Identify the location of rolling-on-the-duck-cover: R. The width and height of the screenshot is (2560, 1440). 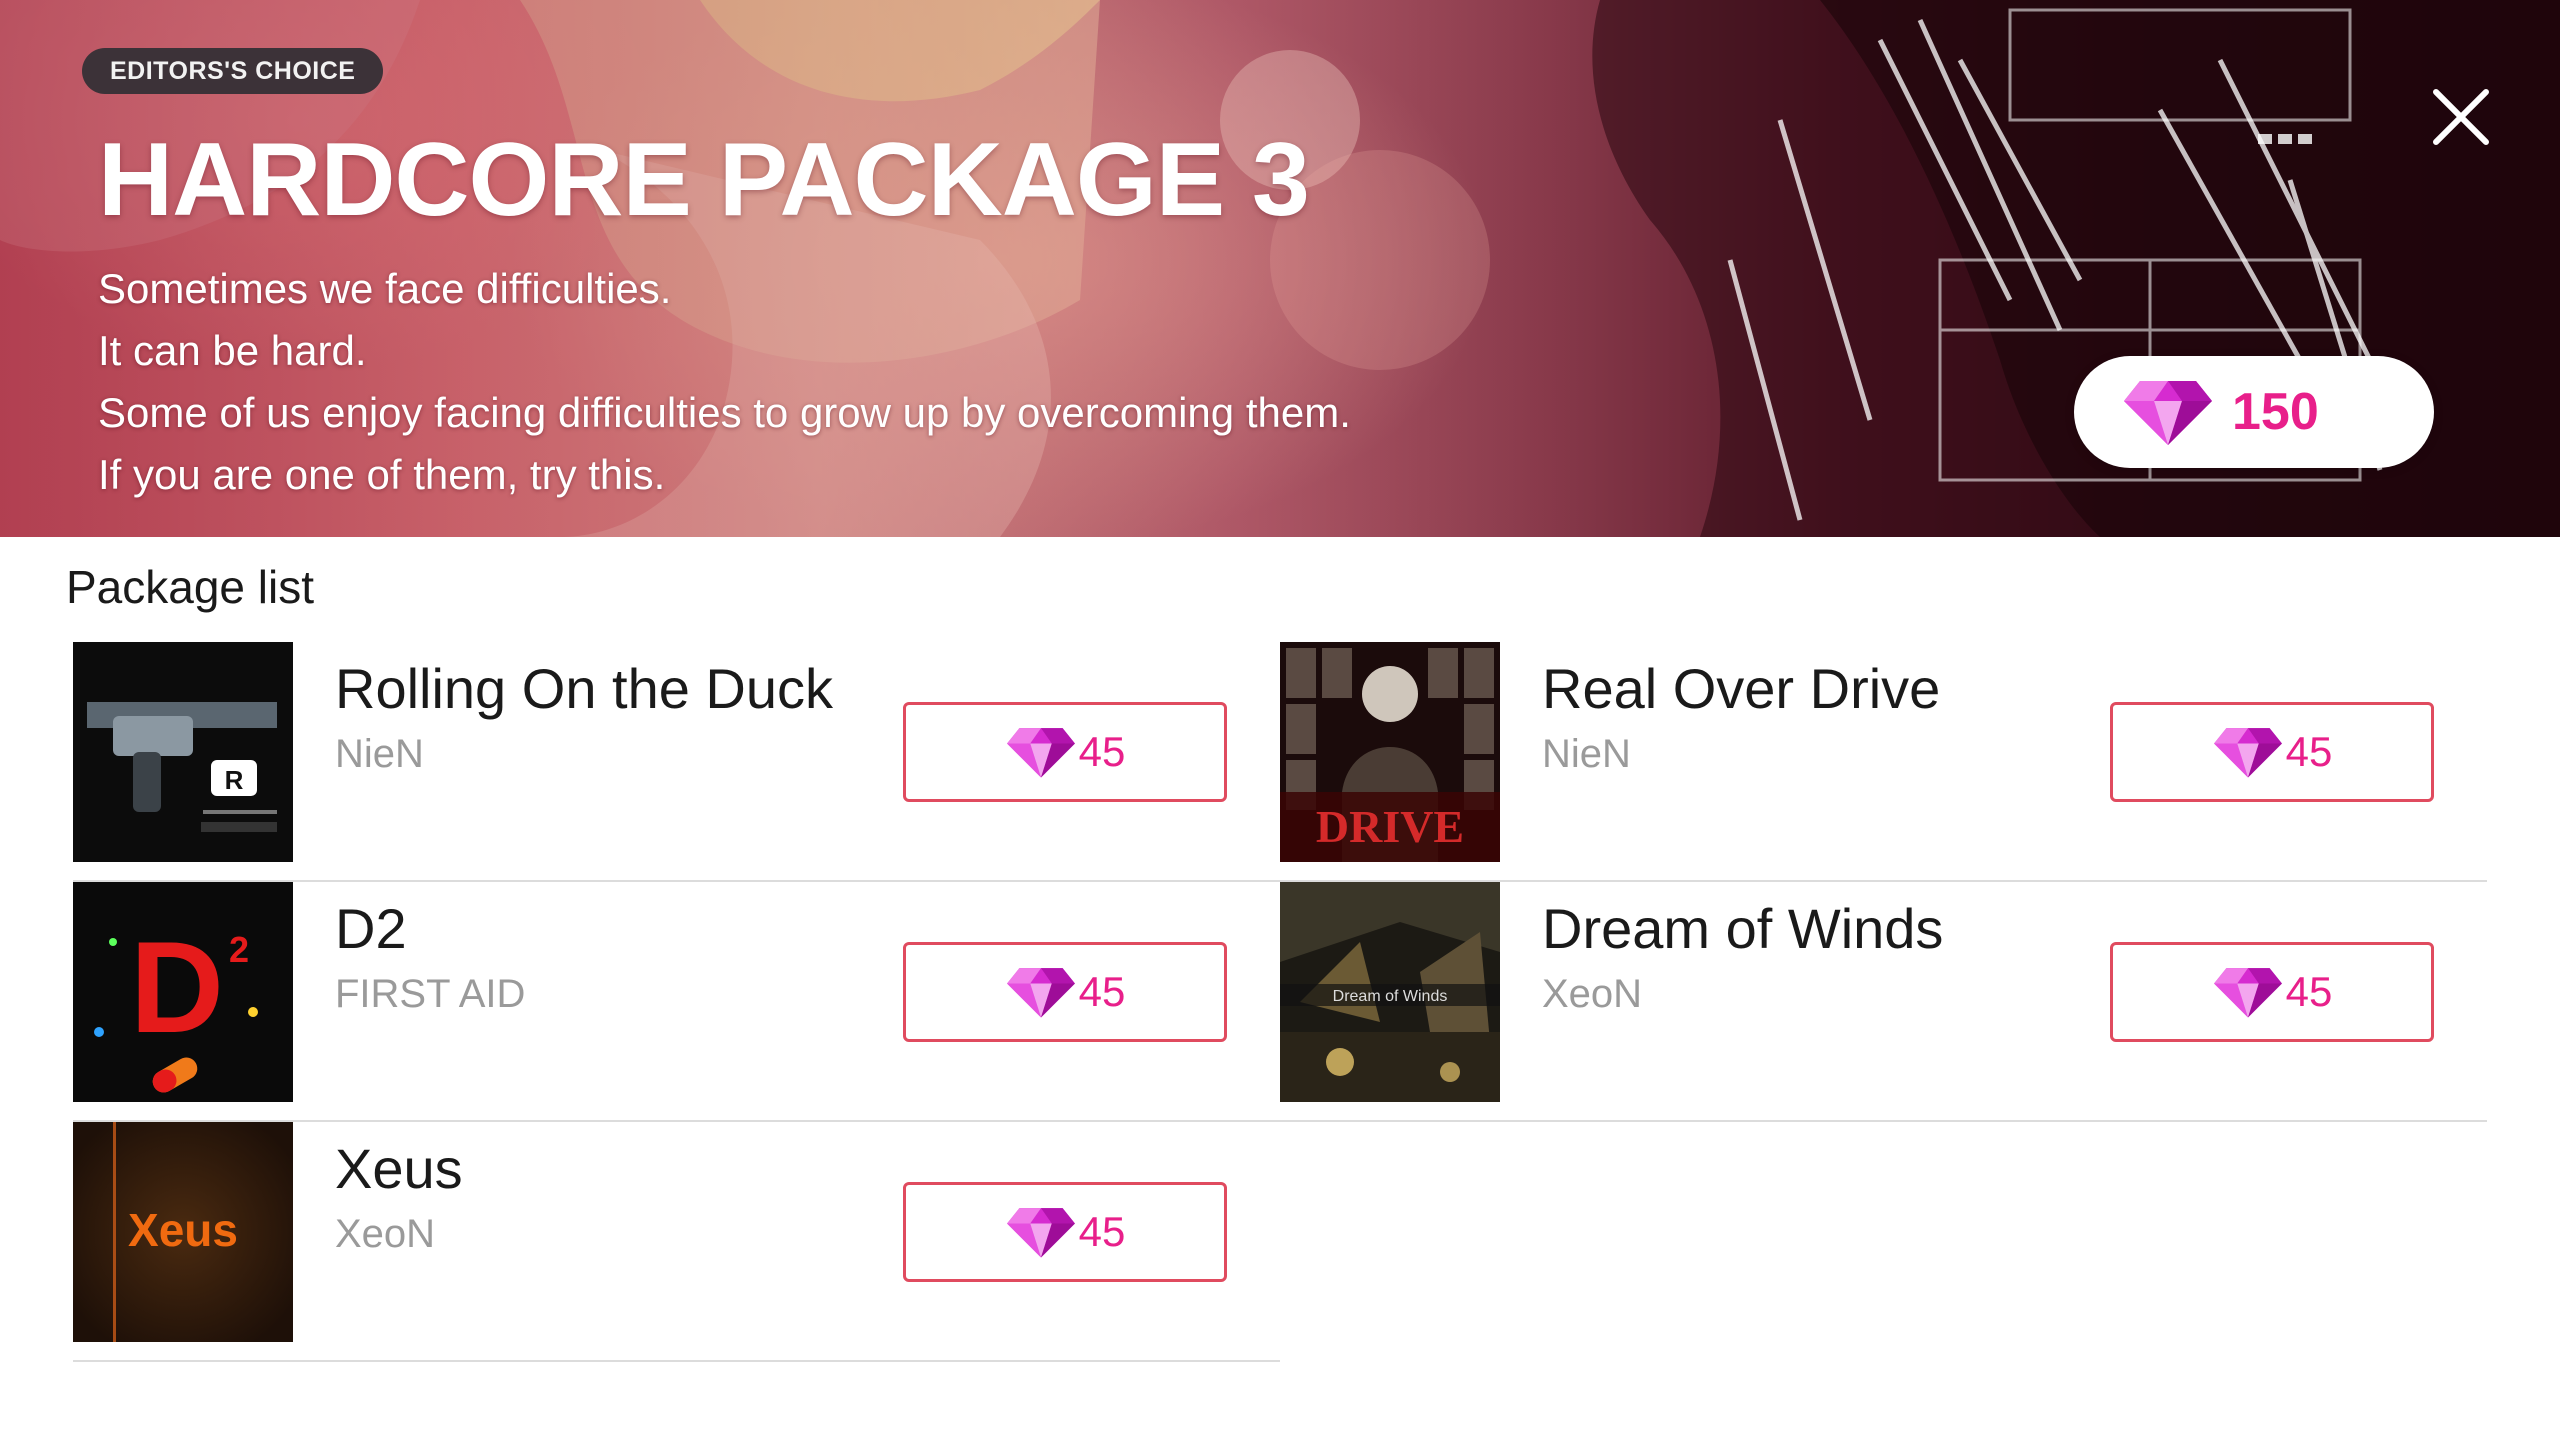
(183, 752).